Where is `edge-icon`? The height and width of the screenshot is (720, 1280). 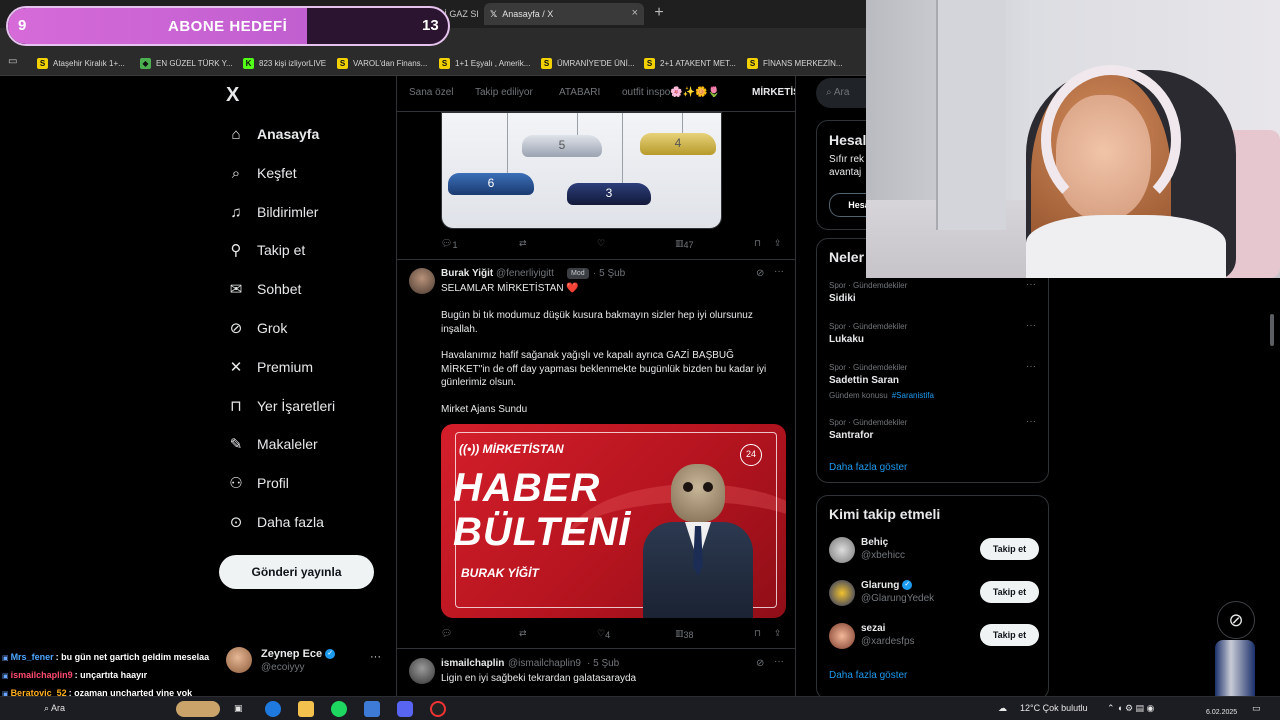 edge-icon is located at coordinates (273, 709).